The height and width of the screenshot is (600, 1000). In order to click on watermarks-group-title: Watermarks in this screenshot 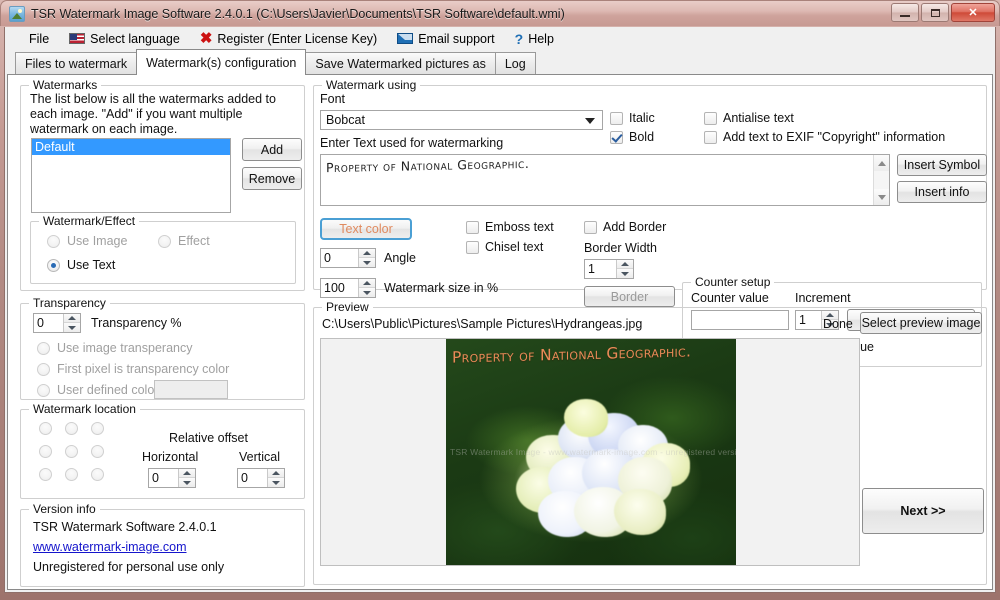, I will do `click(65, 85)`.